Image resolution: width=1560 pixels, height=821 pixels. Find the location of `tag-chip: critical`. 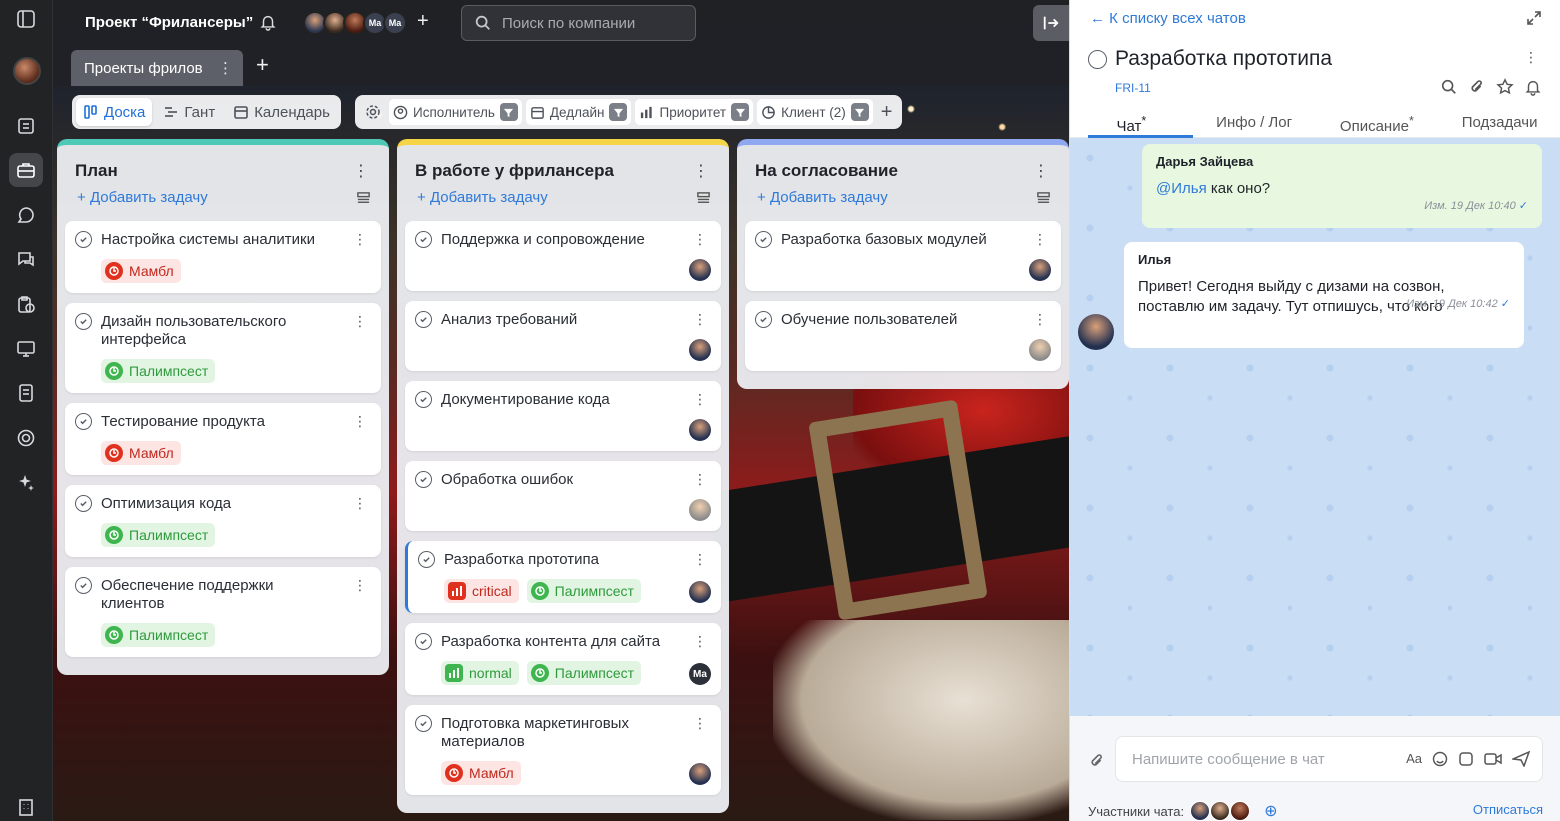

tag-chip: critical is located at coordinates (481, 591).